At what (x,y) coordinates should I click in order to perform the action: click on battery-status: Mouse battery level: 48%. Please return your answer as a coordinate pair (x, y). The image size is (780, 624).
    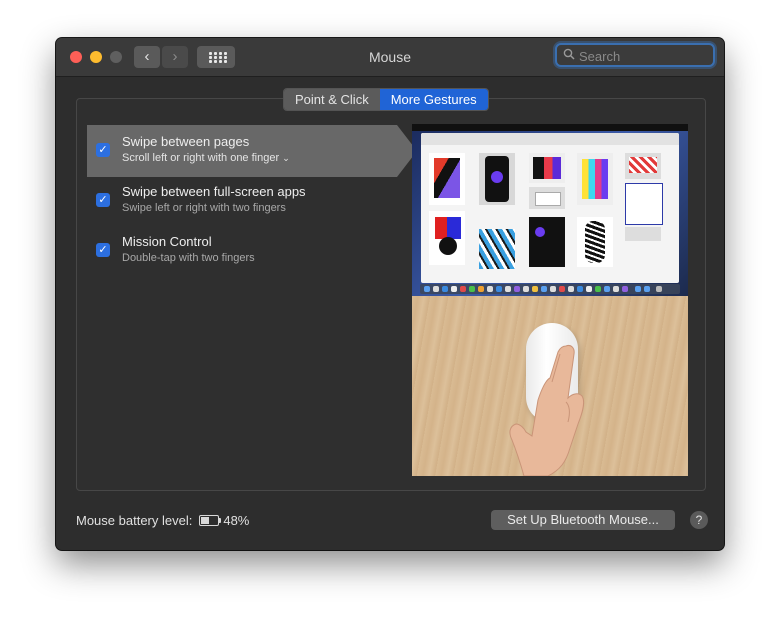
    Looking at the image, I should click on (162, 520).